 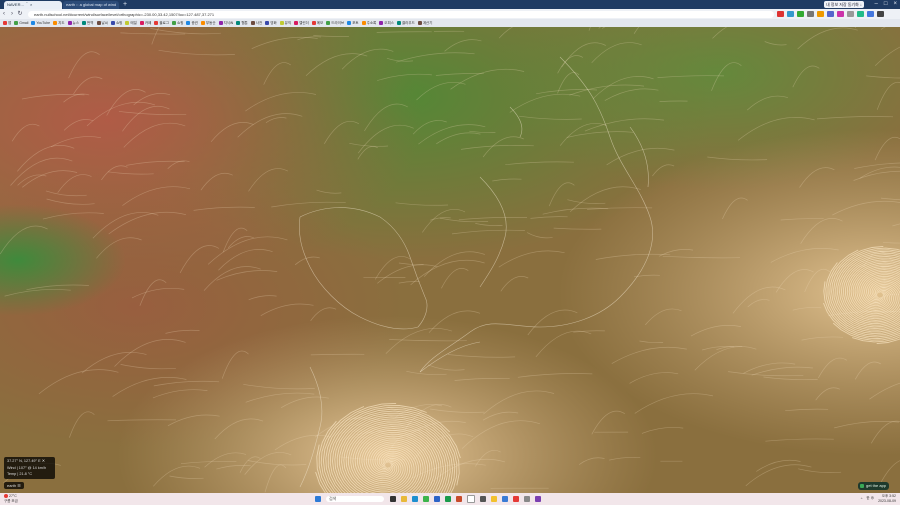 What do you see at coordinates (125, 5) in the screenshot?
I see `new-tab-button: +` at bounding box center [125, 5].